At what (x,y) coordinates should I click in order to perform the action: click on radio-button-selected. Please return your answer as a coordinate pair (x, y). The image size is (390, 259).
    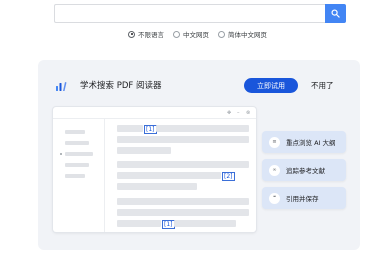
    Looking at the image, I should click on (131, 34).